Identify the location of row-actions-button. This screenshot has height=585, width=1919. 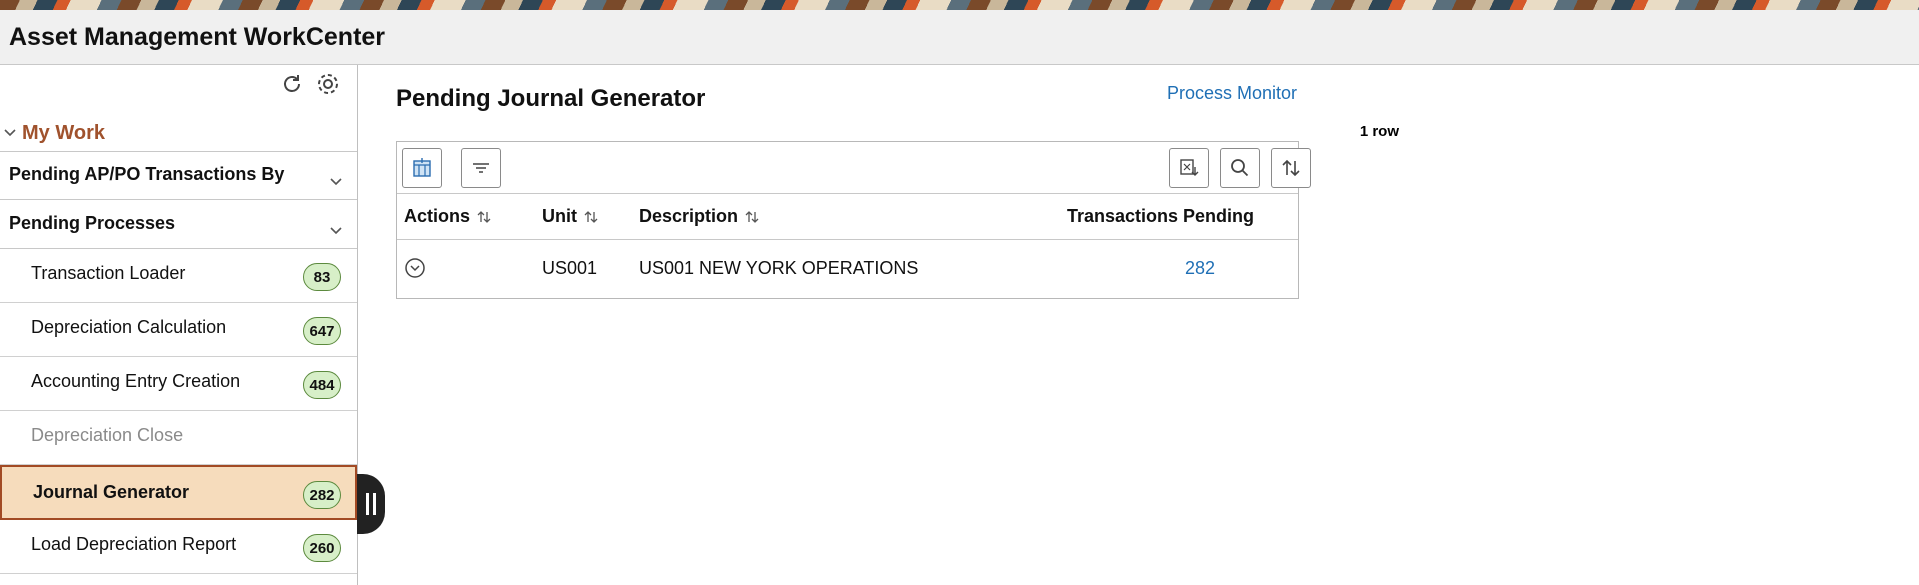
(415, 270).